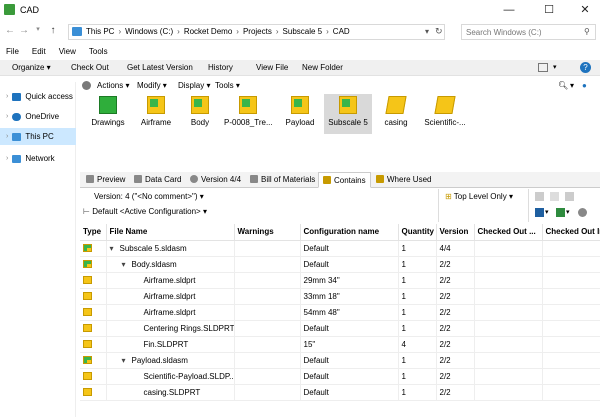  I want to click on header-config: Configuration name, so click(349, 232).